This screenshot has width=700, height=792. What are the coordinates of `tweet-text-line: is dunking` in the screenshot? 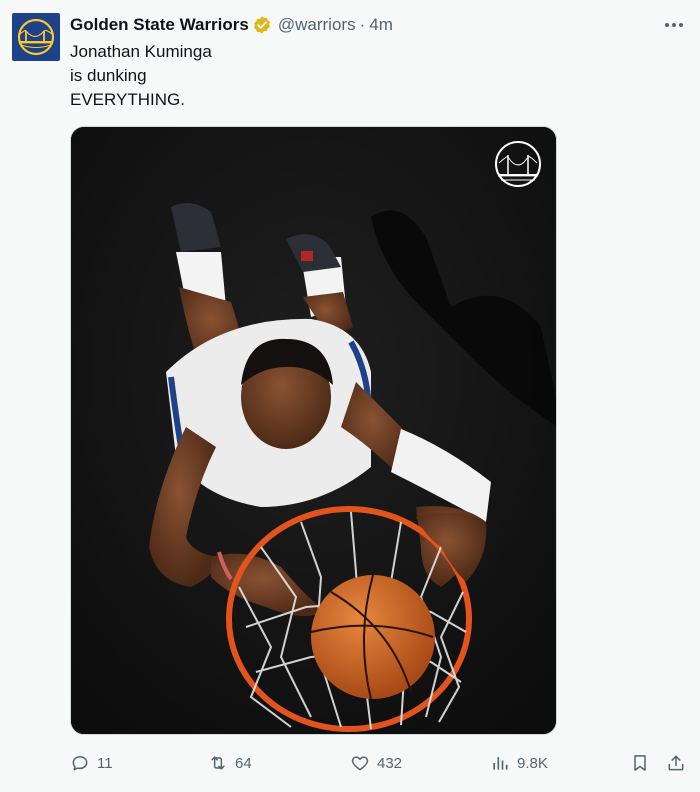 It's located at (108, 75).